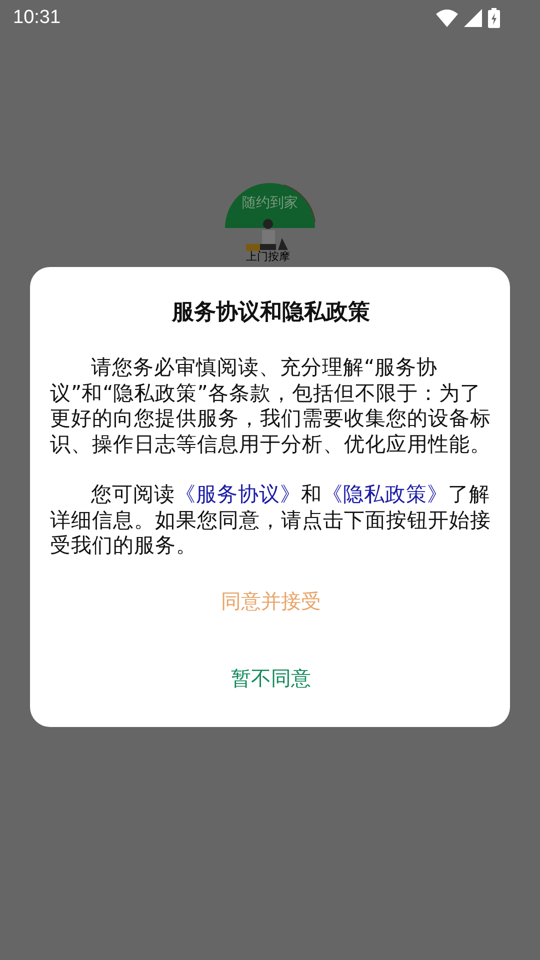  I want to click on policy-link: 《服务协议》, so click(238, 494).